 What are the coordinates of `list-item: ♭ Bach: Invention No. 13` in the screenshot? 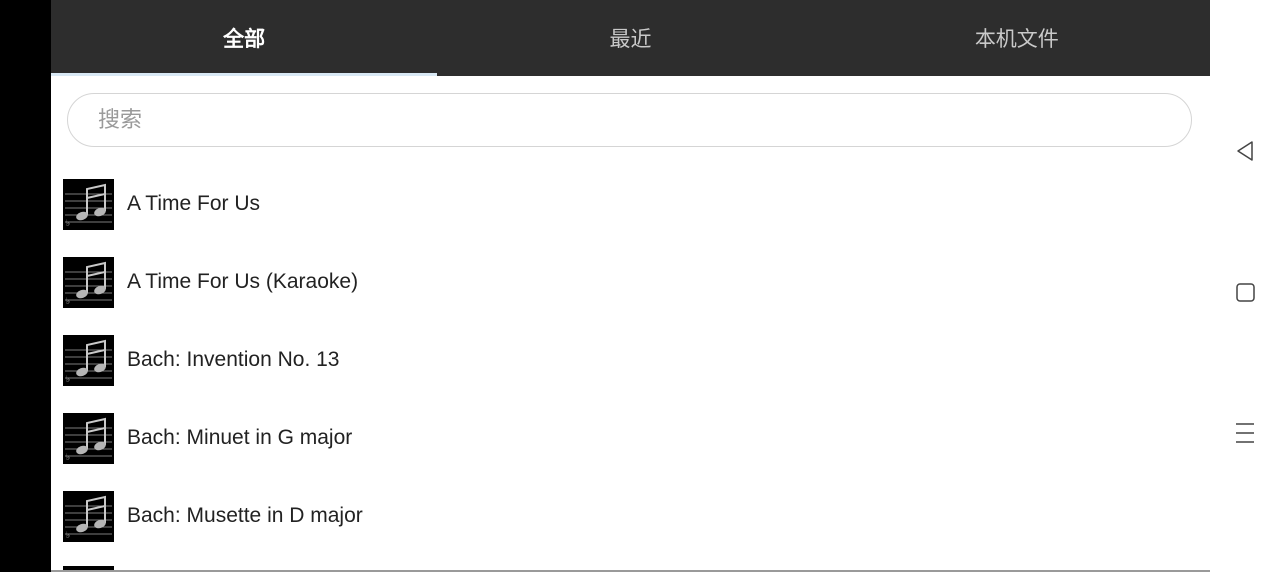 It's located at (630, 360).